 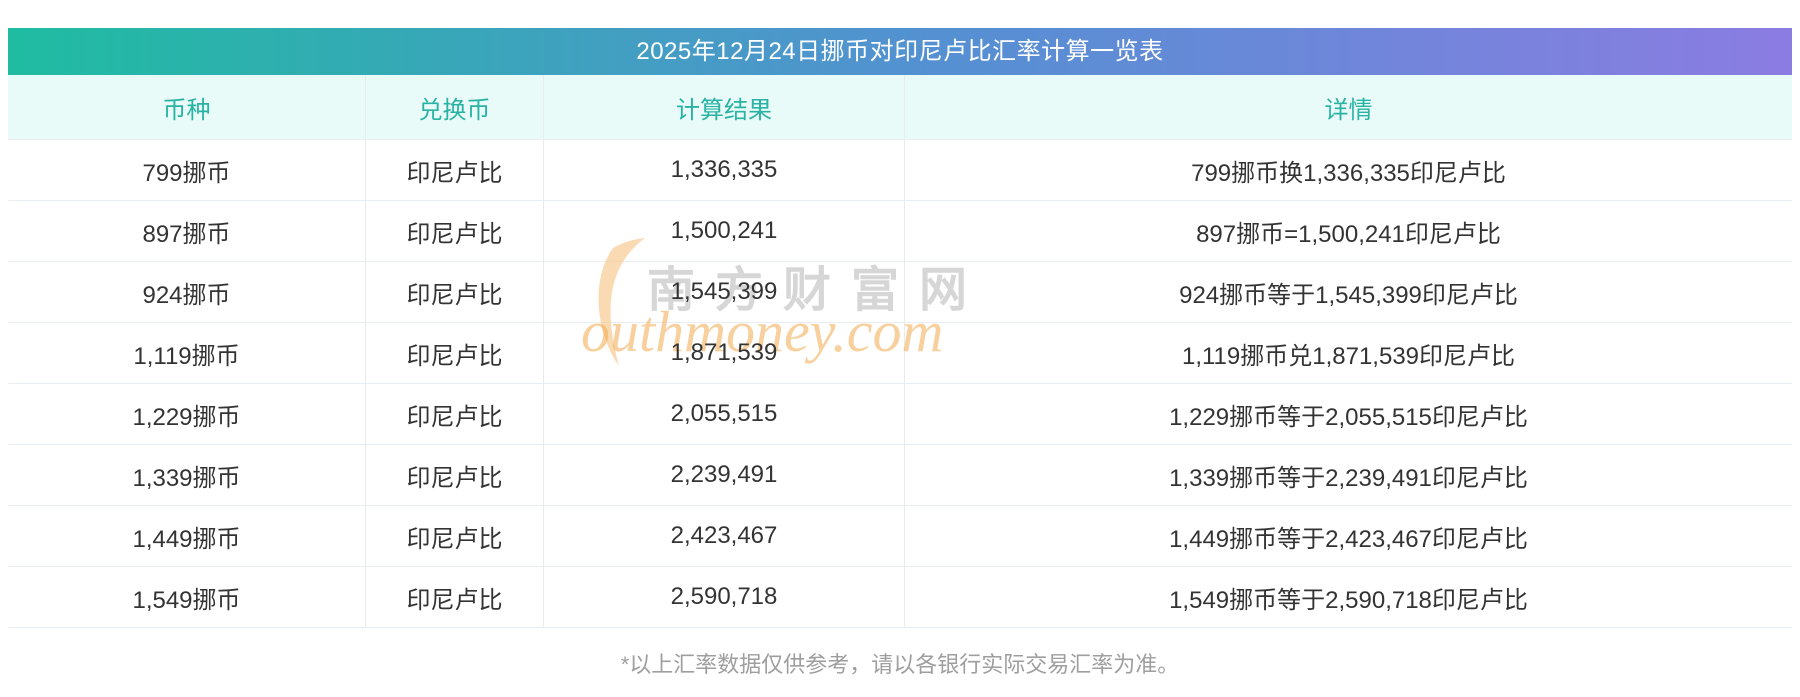 What do you see at coordinates (1348, 539) in the screenshot?
I see `cell-detail: 1,449挪币等于2,423,467印尼卢比` at bounding box center [1348, 539].